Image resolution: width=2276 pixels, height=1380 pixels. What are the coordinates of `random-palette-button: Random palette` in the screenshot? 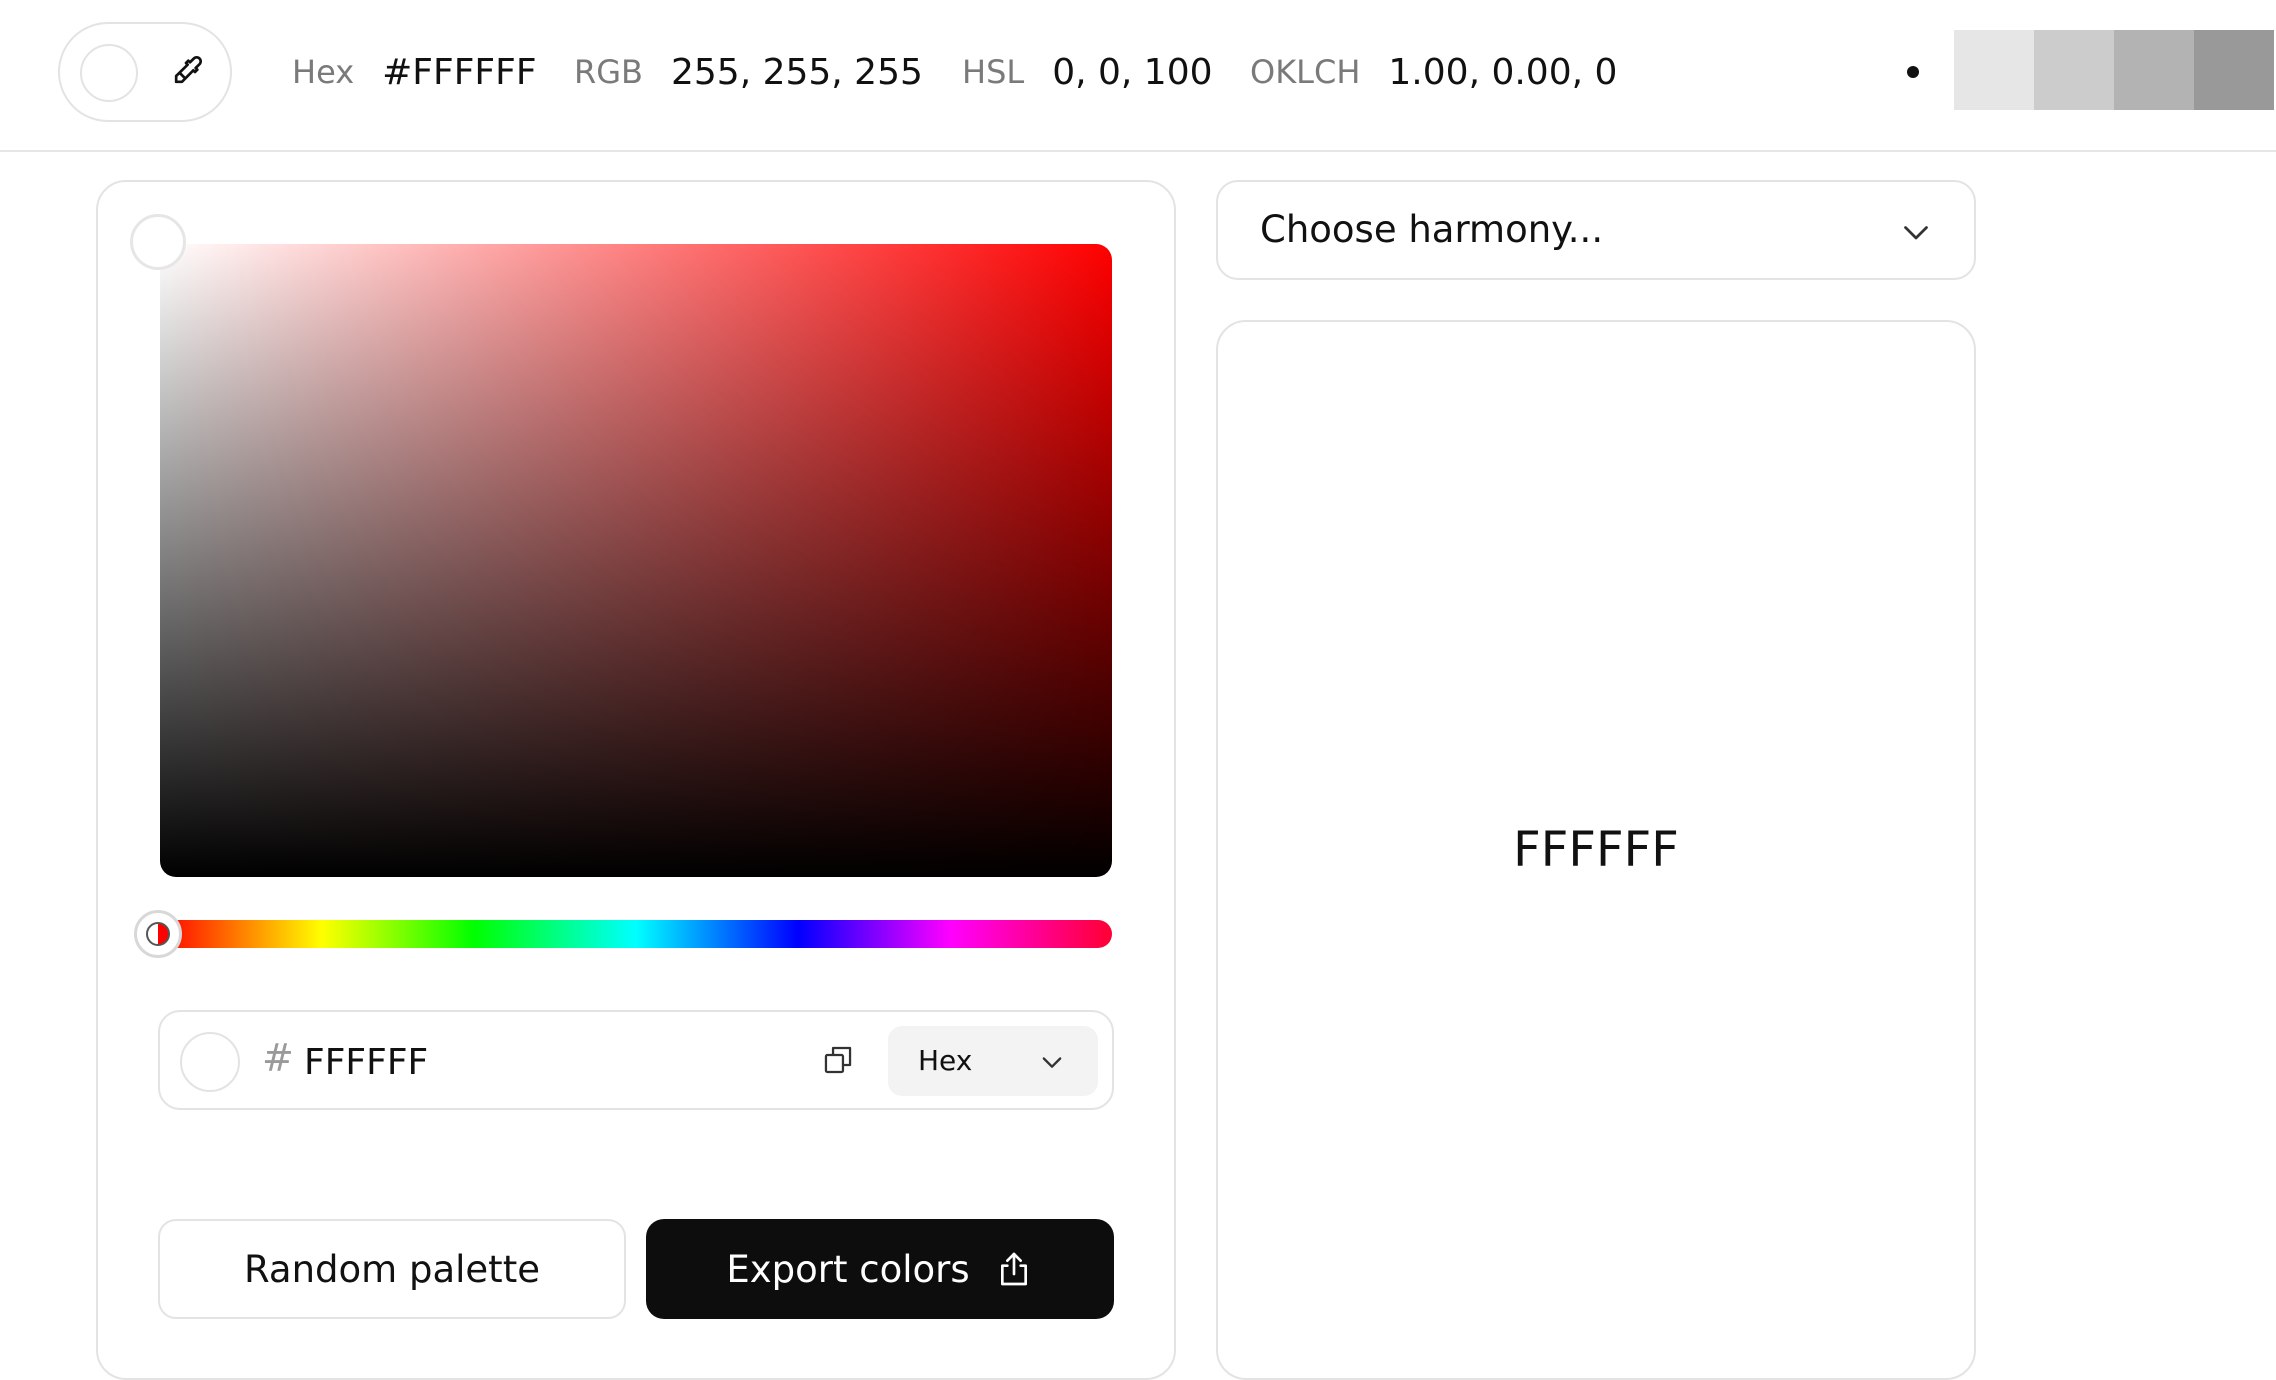 It's located at (392, 1269).